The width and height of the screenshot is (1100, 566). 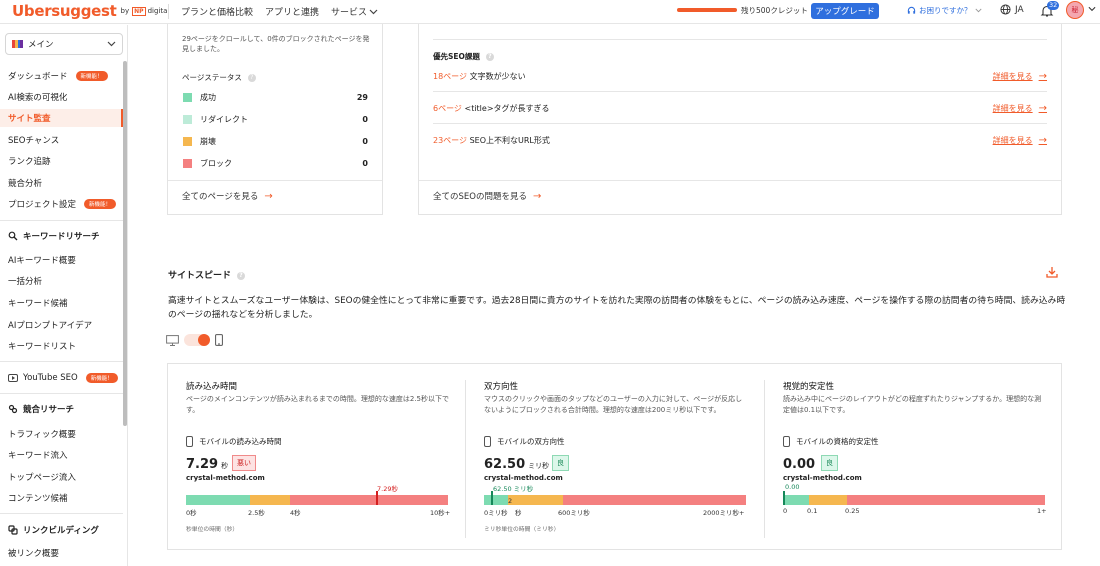 What do you see at coordinates (831, 441) in the screenshot?
I see `metric-device-label: モバイルの資格的安定性` at bounding box center [831, 441].